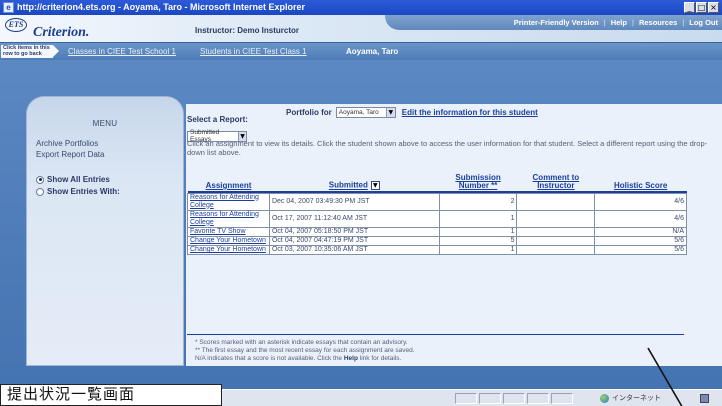 The image size is (722, 406). Describe the element at coordinates (40, 179) in the screenshot. I see `radio-selected-icon` at that location.